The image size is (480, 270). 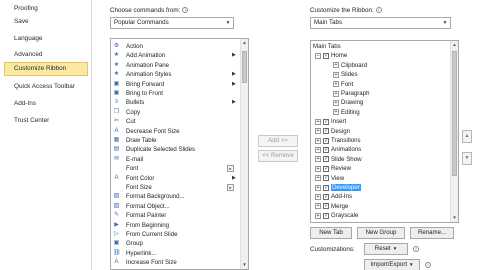 I want to click on command-item: ★ Animation Pane, so click(x=141, y=65).